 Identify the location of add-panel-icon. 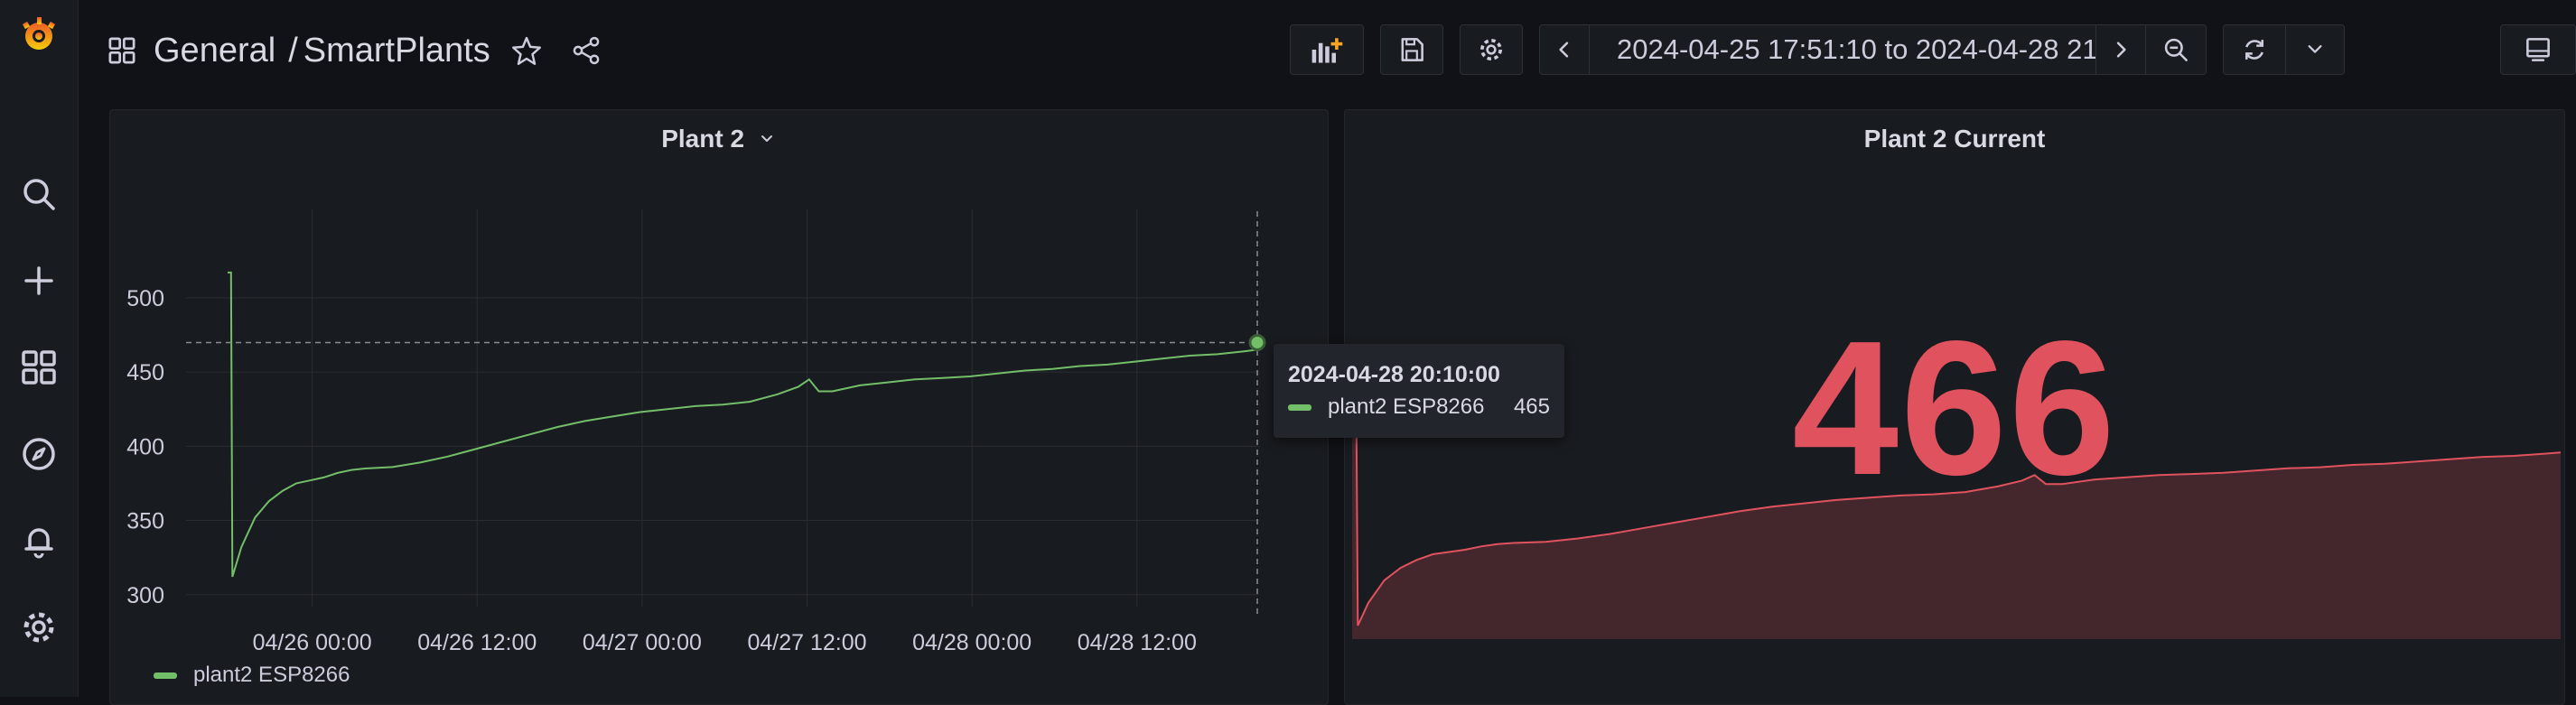
(1327, 50).